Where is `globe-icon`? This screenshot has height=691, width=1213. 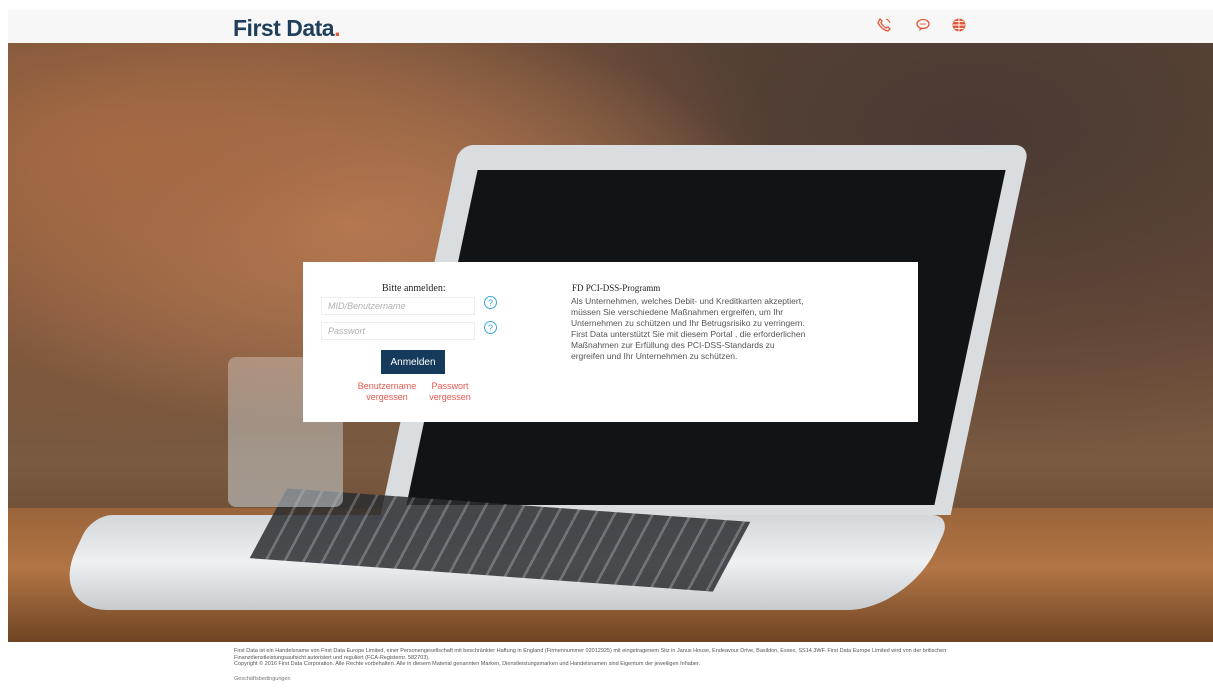
globe-icon is located at coordinates (959, 25).